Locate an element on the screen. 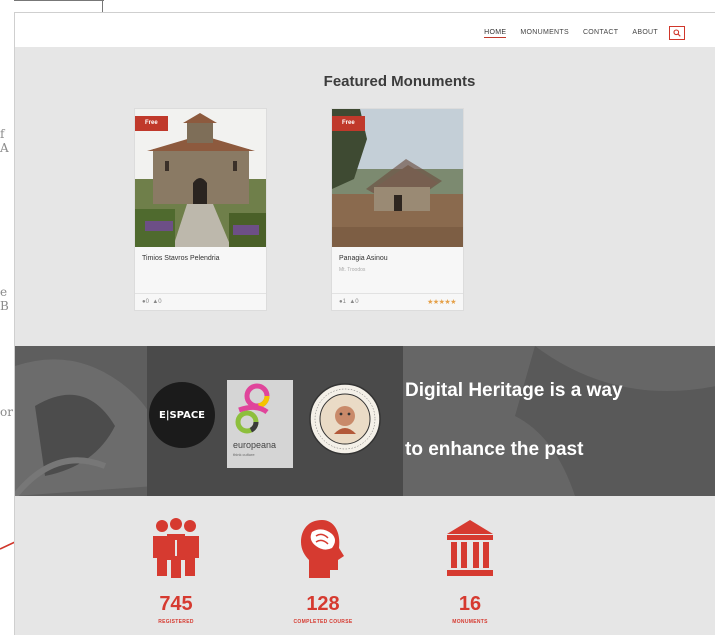 The width and height of the screenshot is (715, 635). stat-label: MONUMENTS is located at coordinates (470, 622).